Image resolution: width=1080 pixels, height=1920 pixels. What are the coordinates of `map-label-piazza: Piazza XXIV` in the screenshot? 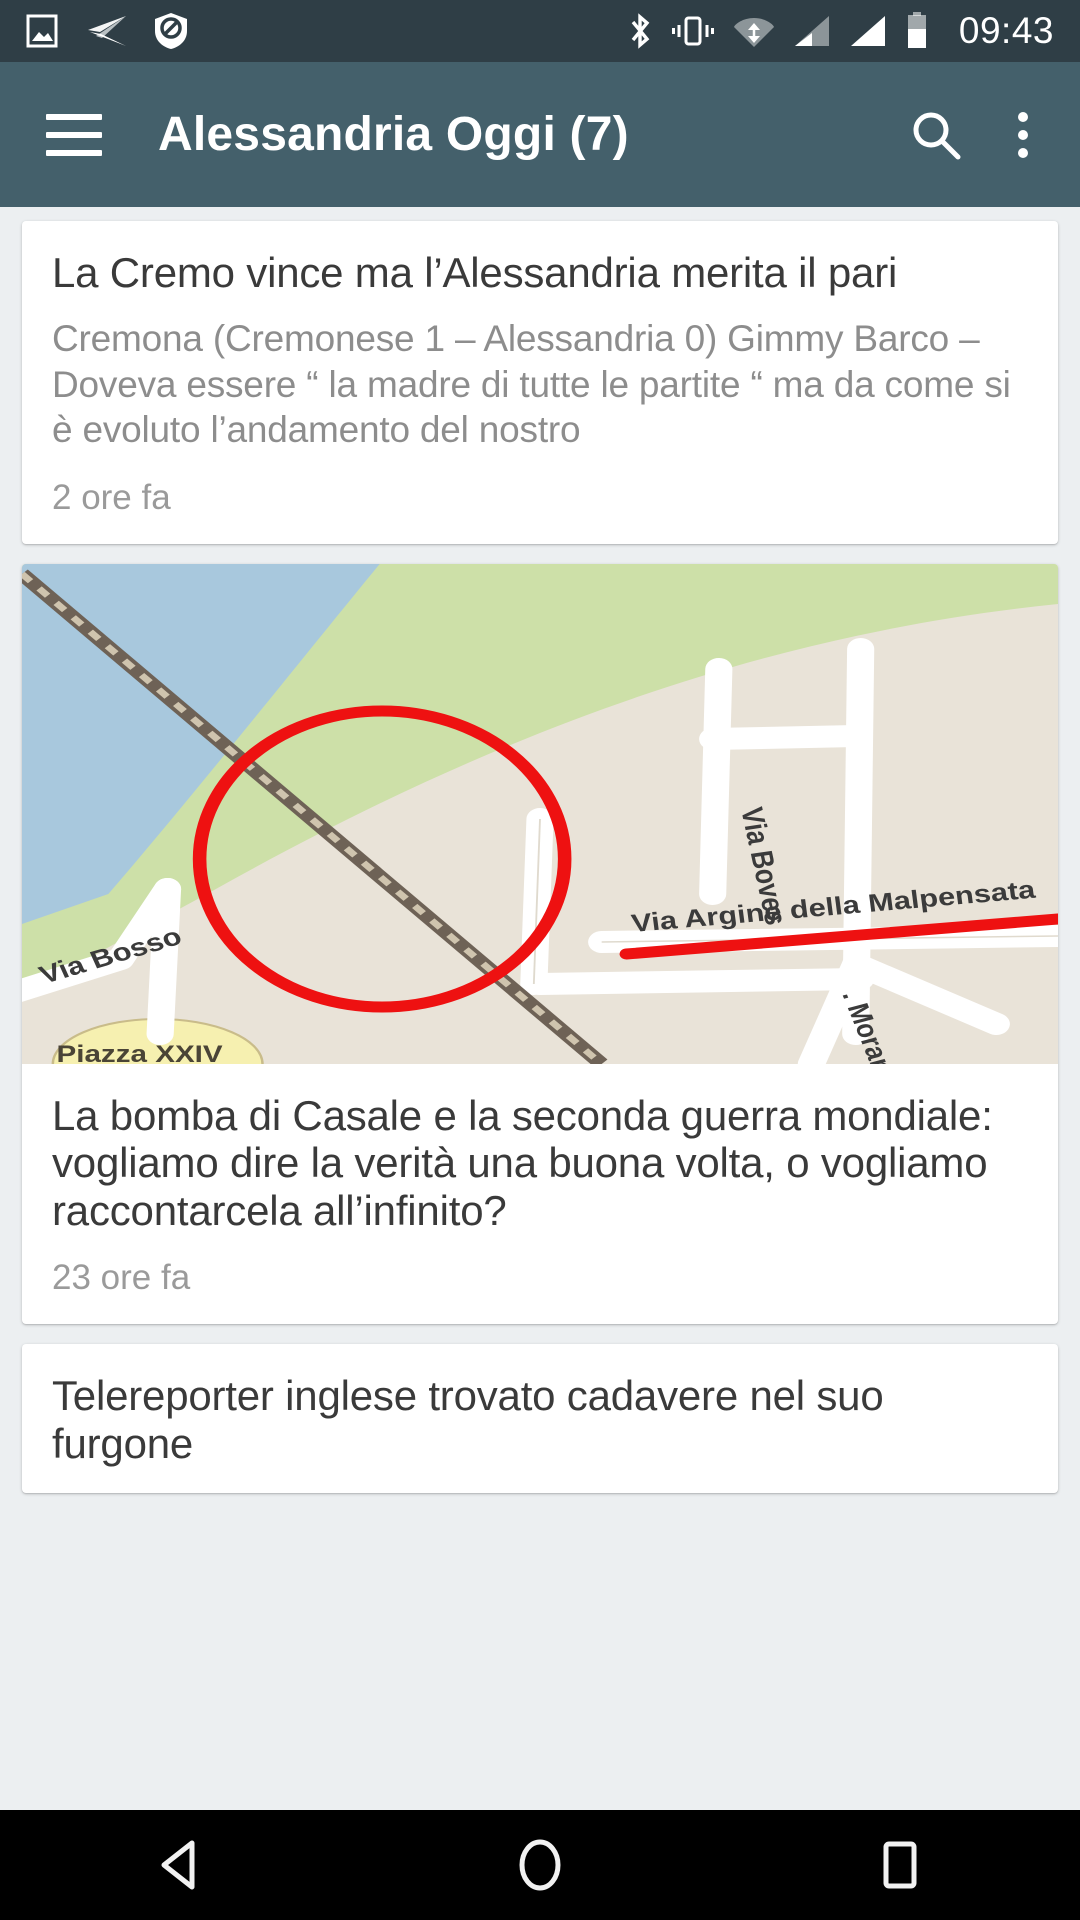 It's located at (140, 1051).